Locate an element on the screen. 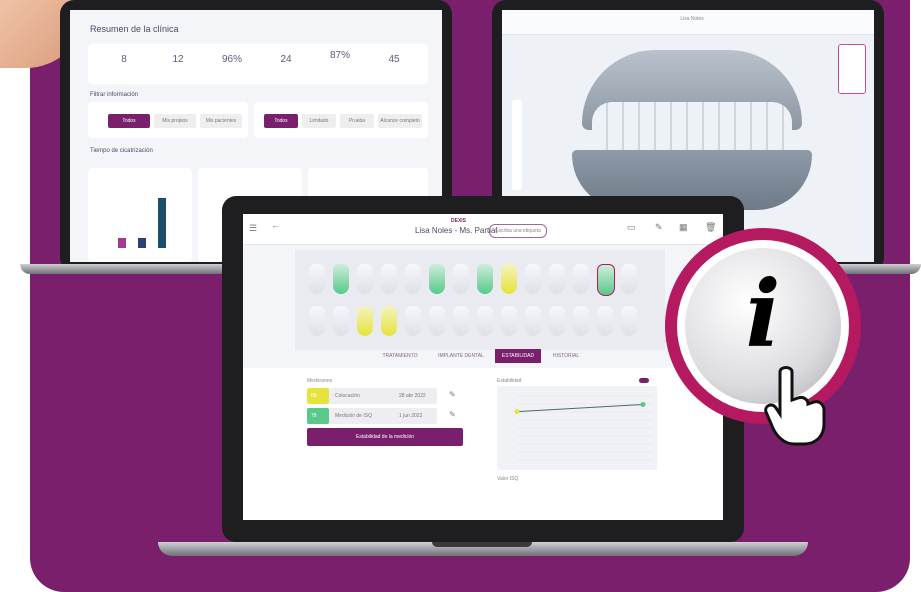 This screenshot has width=921, height=592. measurement-date-1: 28 abr 2022 is located at coordinates (412, 396).